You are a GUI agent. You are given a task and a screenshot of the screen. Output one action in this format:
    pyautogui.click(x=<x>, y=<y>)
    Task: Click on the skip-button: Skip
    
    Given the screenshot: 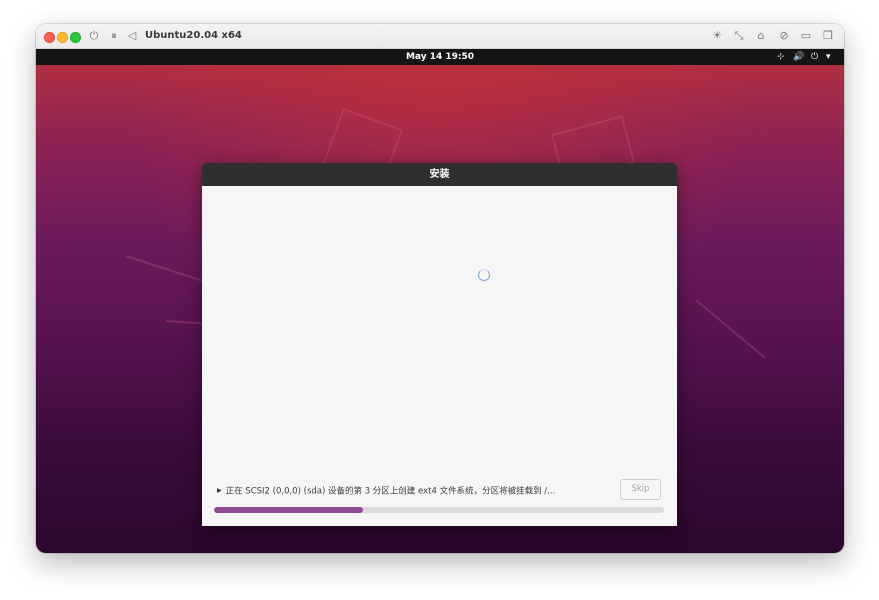 What is the action you would take?
    pyautogui.click(x=640, y=489)
    